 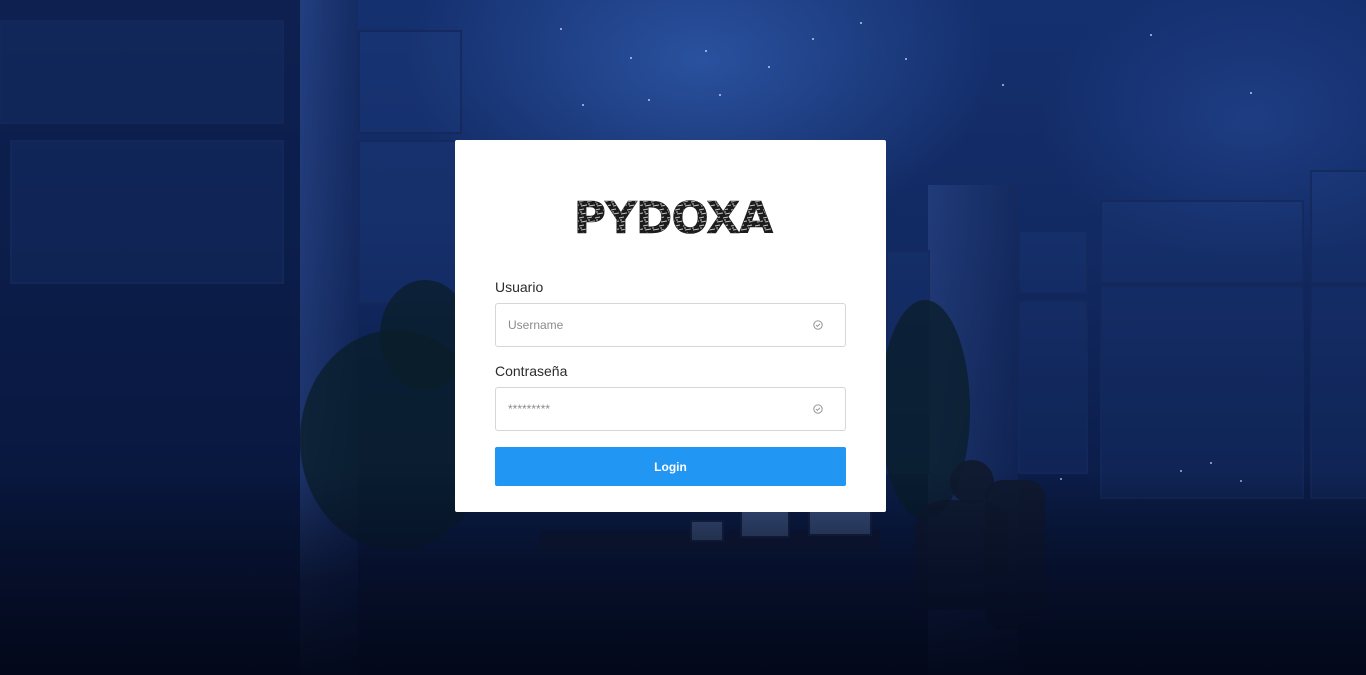 I want to click on login-button: Login, so click(x=670, y=466).